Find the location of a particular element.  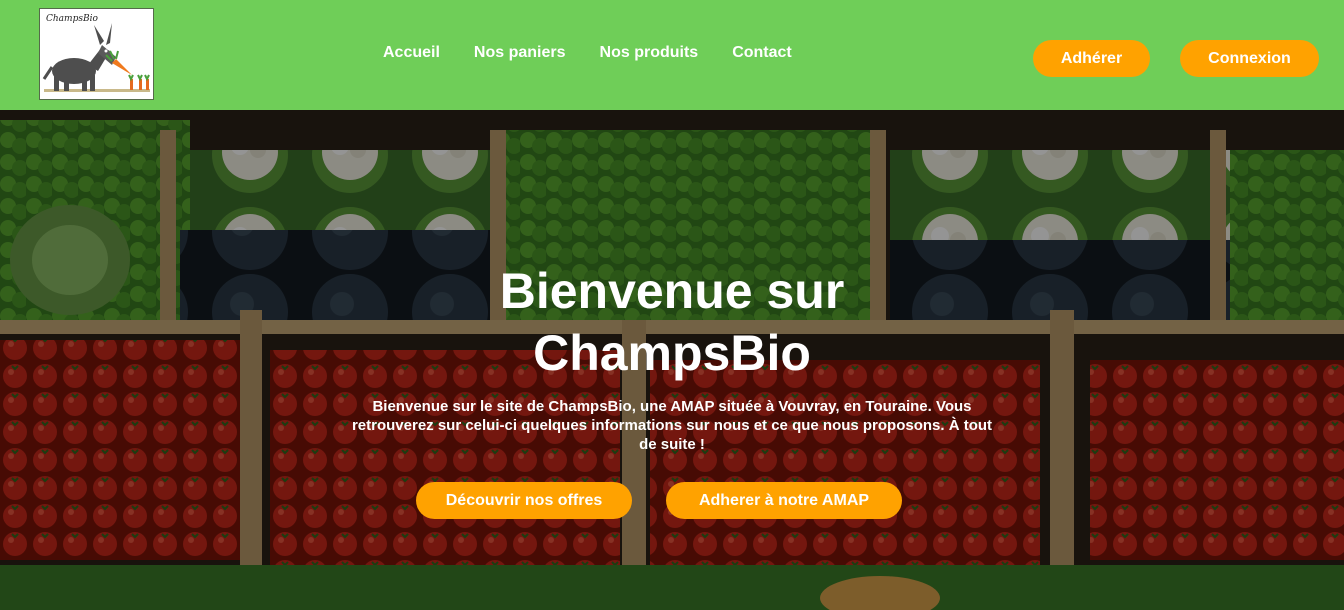

login-button: Connexion is located at coordinates (1249, 58).